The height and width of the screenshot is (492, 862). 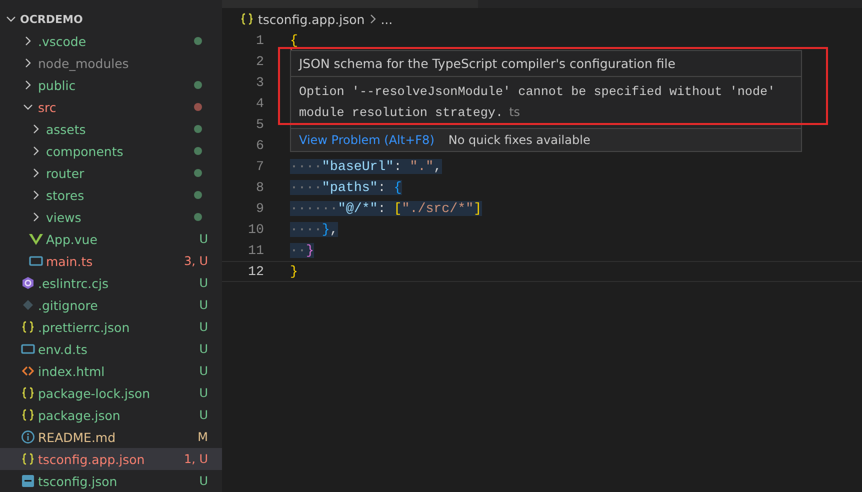 I want to click on file-item: README.md M, so click(x=111, y=437).